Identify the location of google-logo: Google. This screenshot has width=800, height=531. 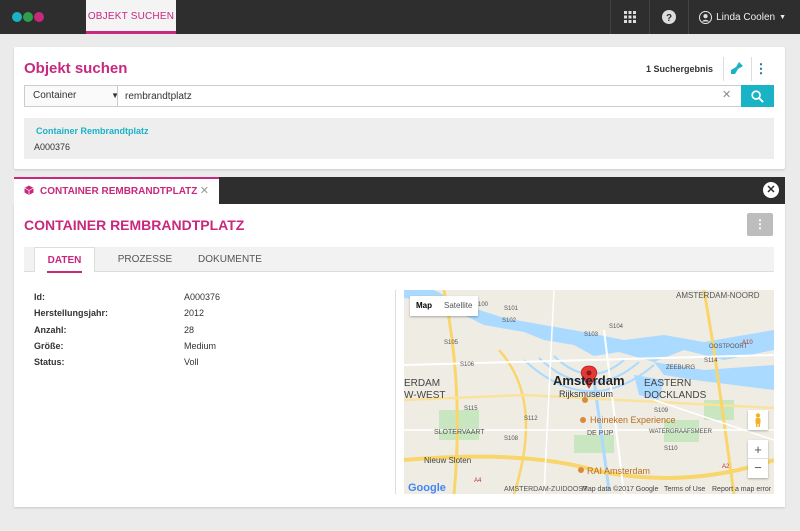
(427, 488).